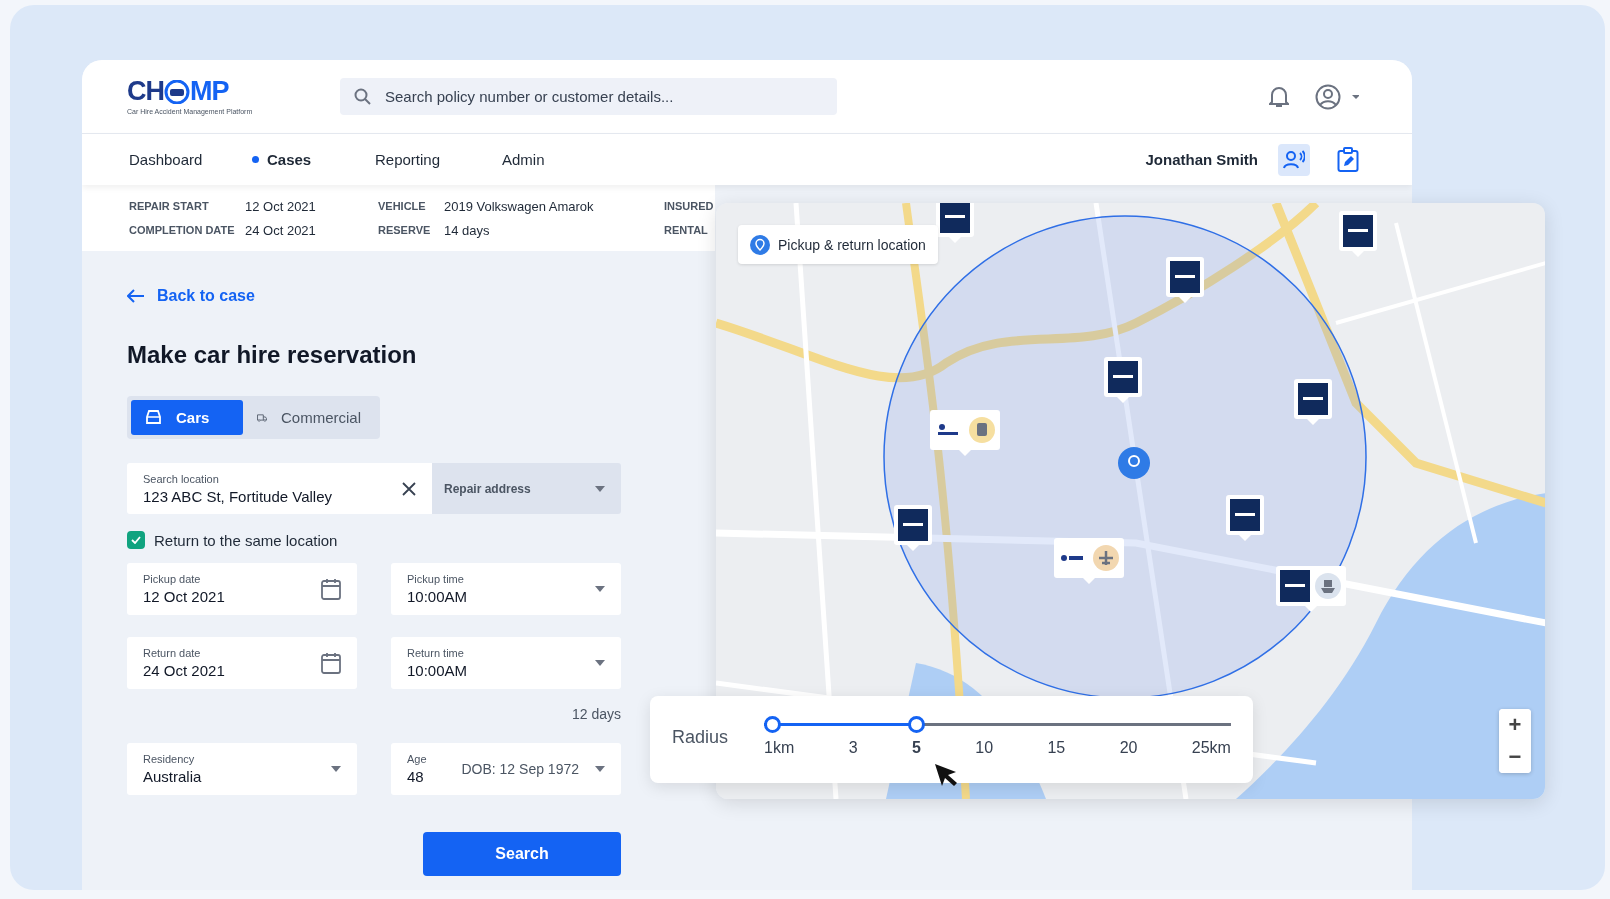 The width and height of the screenshot is (1610, 899). What do you see at coordinates (169, 206) in the screenshot?
I see `summary-label: REPAIR START` at bounding box center [169, 206].